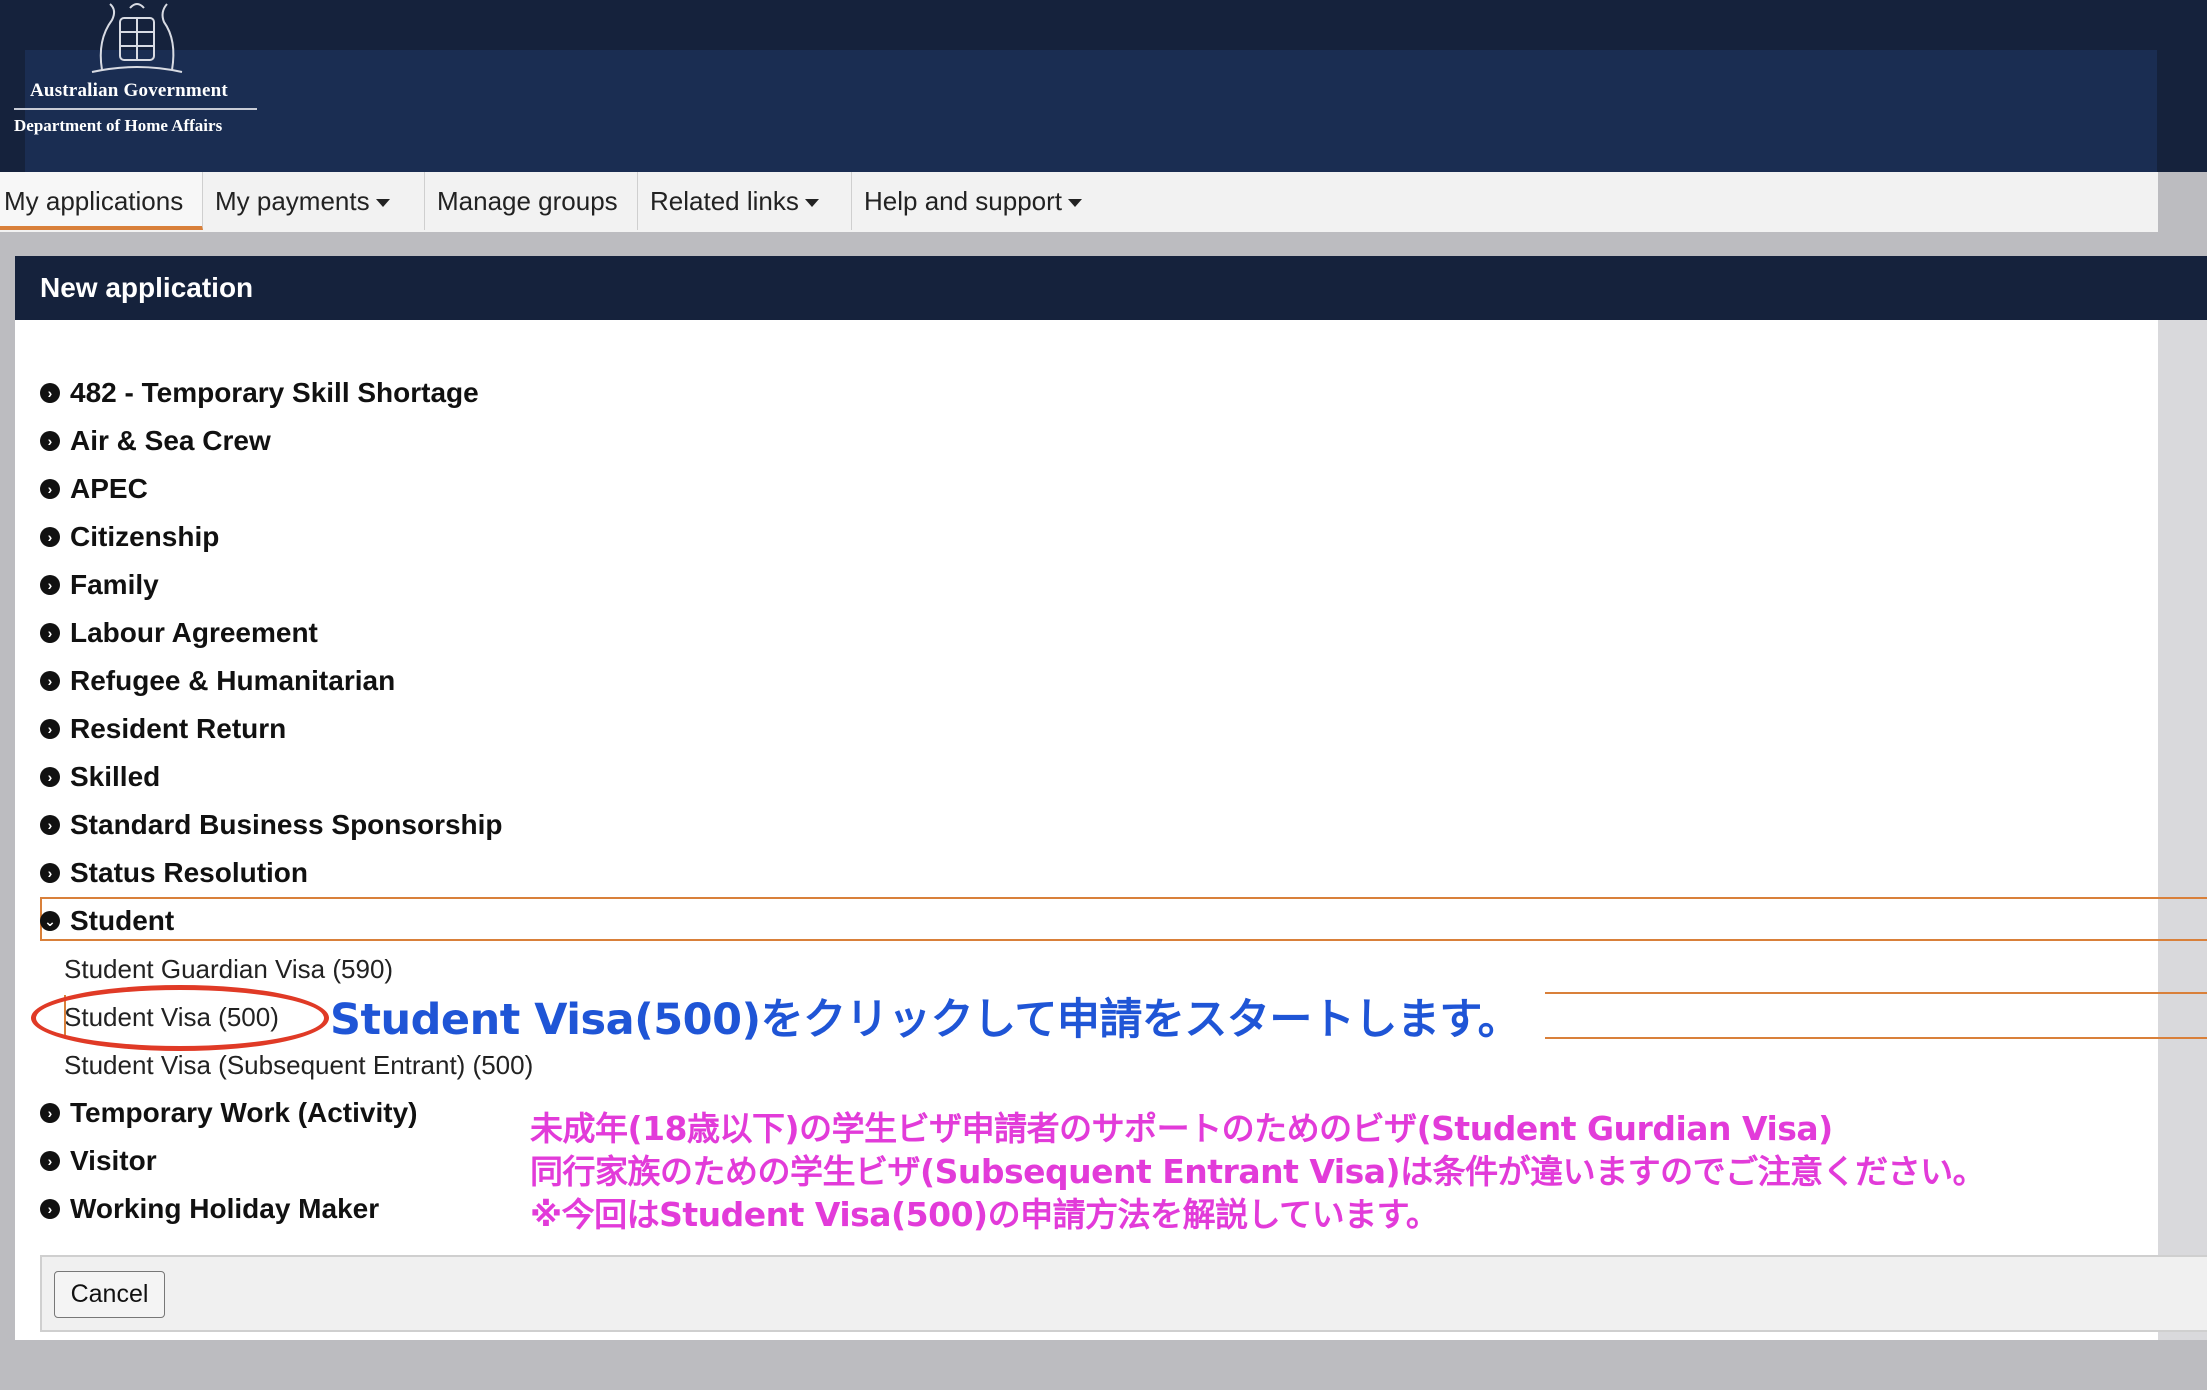 This screenshot has width=2207, height=1390. I want to click on category-label: Student, so click(122, 920).